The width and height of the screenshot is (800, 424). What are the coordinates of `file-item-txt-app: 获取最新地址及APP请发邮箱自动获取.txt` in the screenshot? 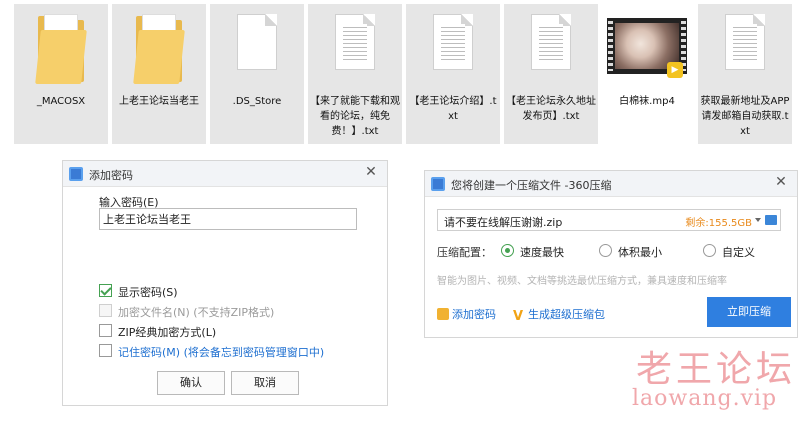 It's located at (745, 74).